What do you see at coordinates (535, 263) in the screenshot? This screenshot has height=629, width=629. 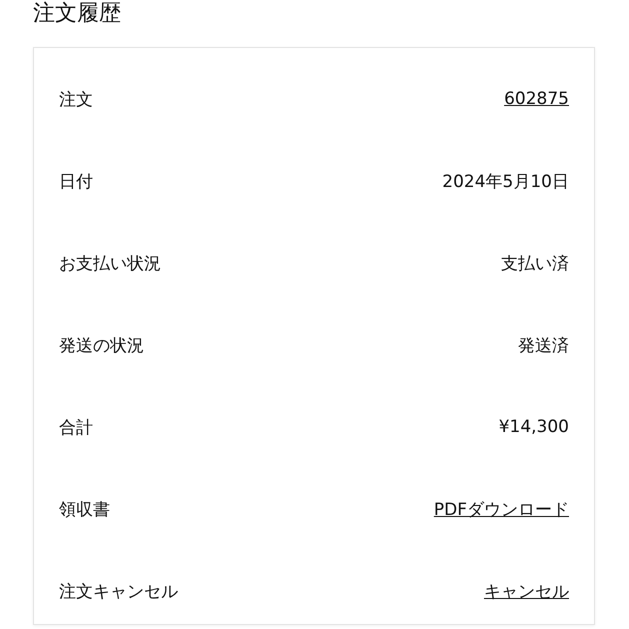 I see `field-value: 支払い済` at bounding box center [535, 263].